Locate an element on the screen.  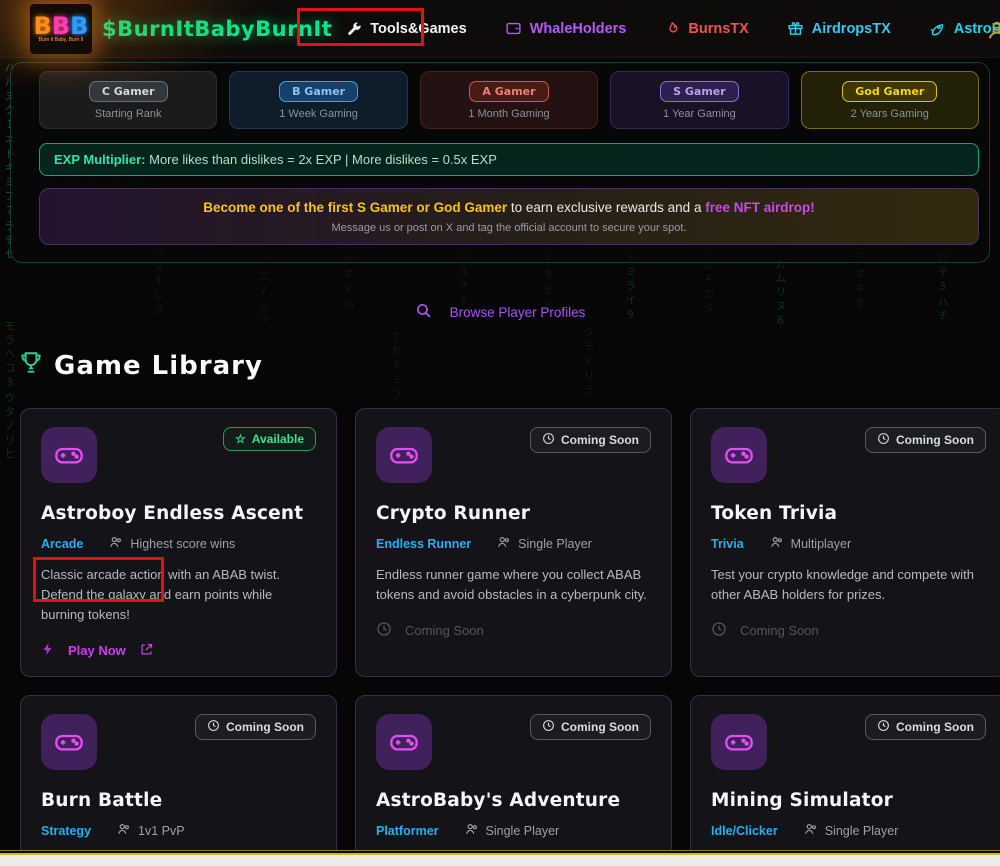
coming-soon-footer: Coming Soon is located at coordinates (430, 630).